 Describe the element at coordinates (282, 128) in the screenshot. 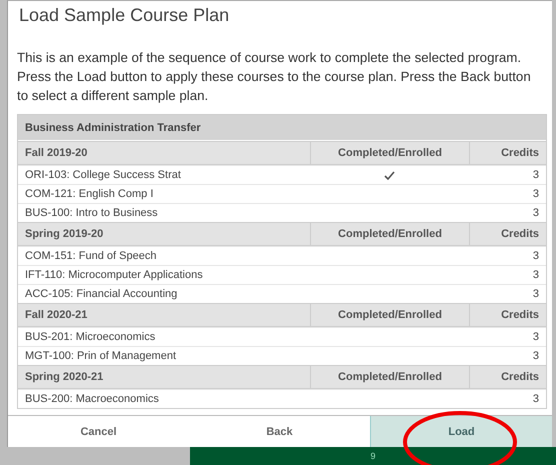

I see `program-title: Business Administration Transfer` at that location.